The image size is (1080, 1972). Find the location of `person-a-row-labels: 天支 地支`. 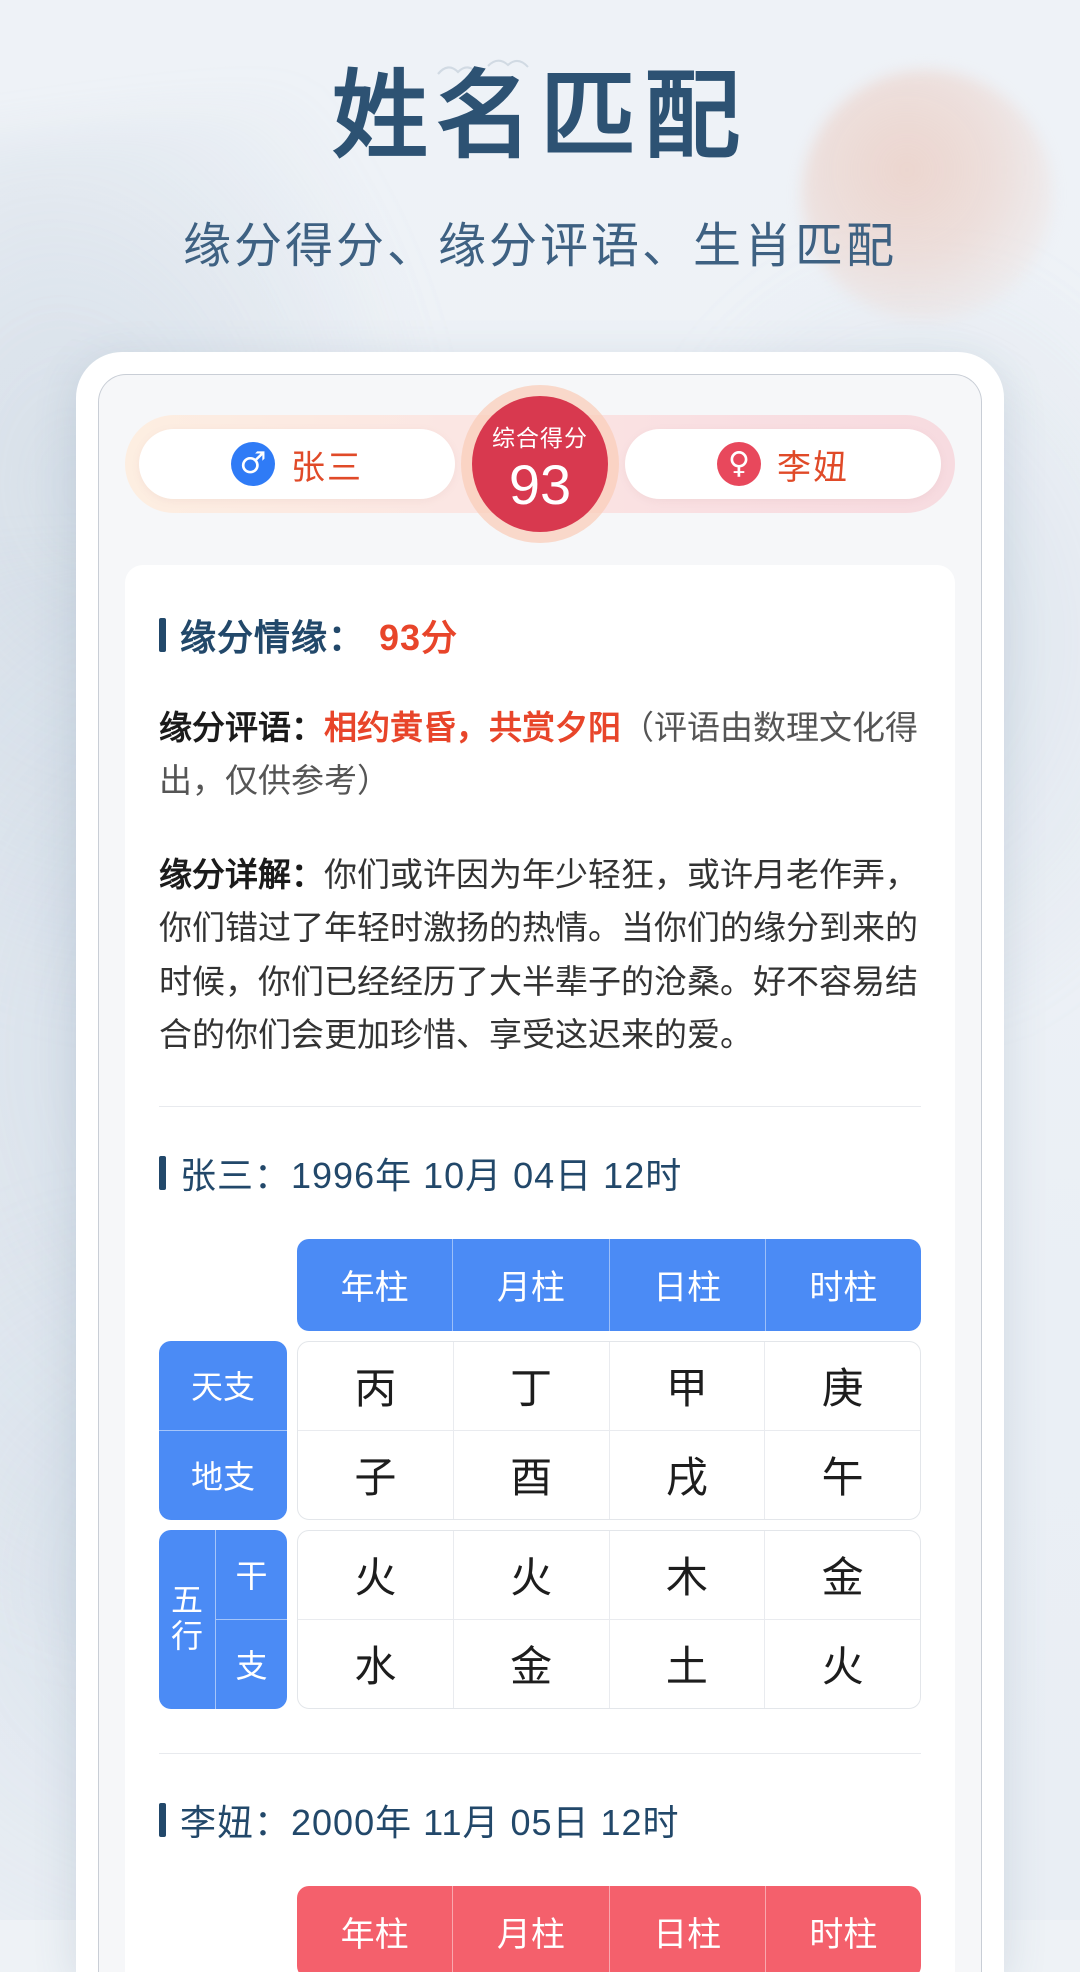

person-a-row-labels: 天支 地支 is located at coordinates (223, 1430).